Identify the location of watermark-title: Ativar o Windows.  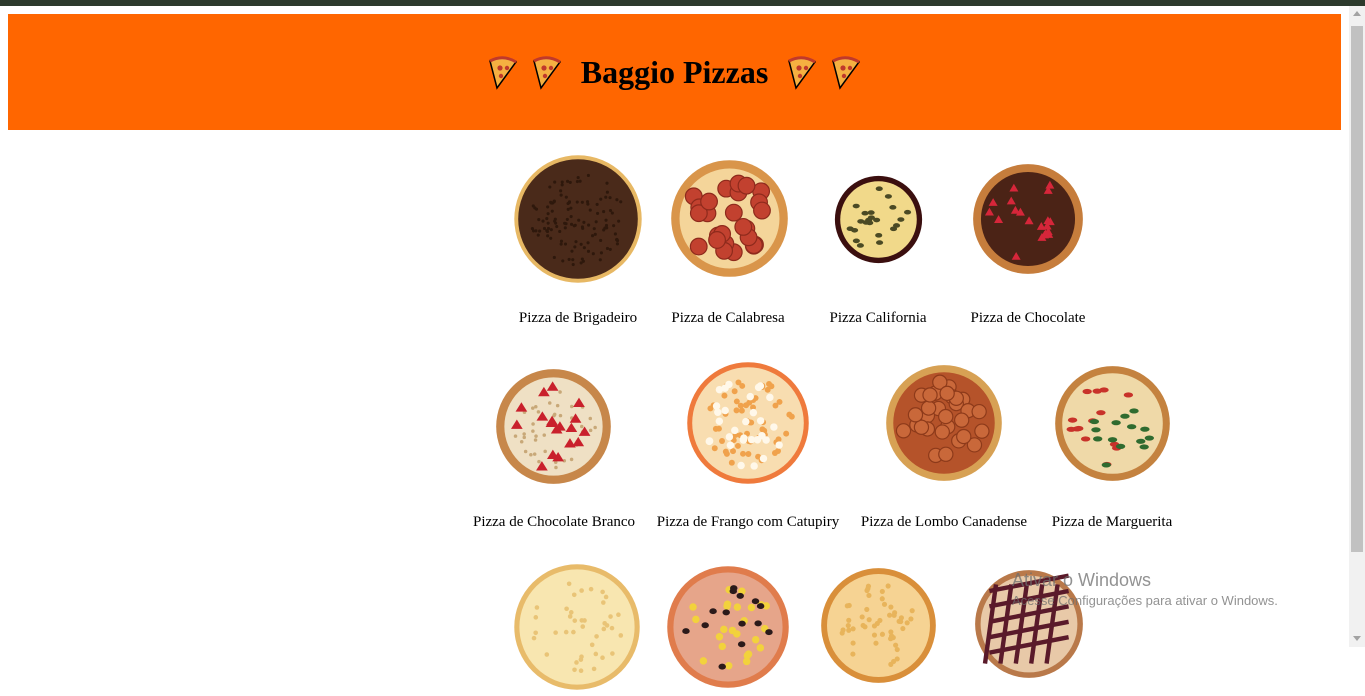
(1082, 580).